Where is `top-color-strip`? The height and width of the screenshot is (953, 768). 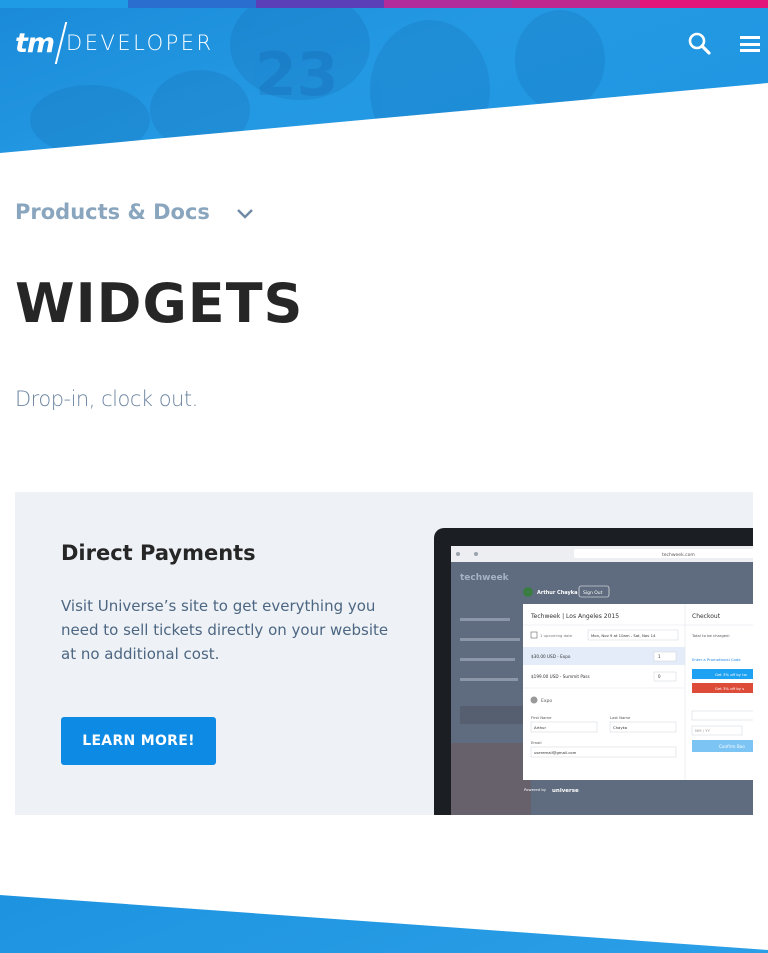 top-color-strip is located at coordinates (384, 4).